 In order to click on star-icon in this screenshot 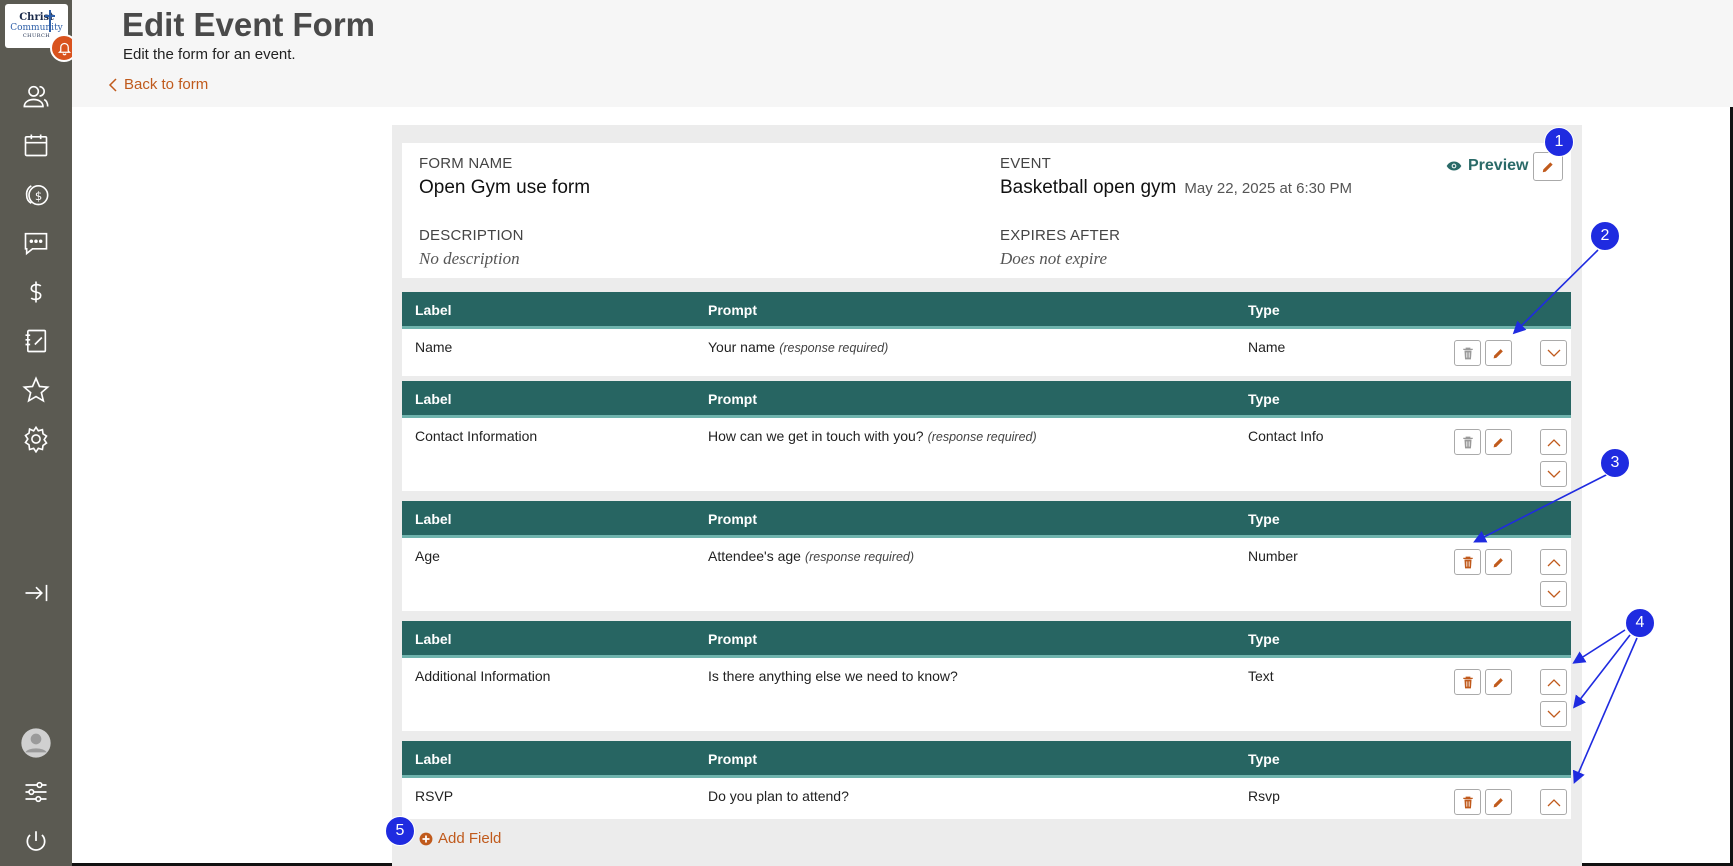, I will do `click(36, 390)`.